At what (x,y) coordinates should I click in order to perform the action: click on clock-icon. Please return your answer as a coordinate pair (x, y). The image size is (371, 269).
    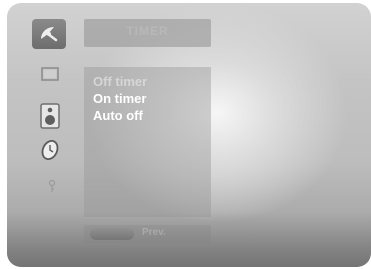
    Looking at the image, I should click on (50, 150).